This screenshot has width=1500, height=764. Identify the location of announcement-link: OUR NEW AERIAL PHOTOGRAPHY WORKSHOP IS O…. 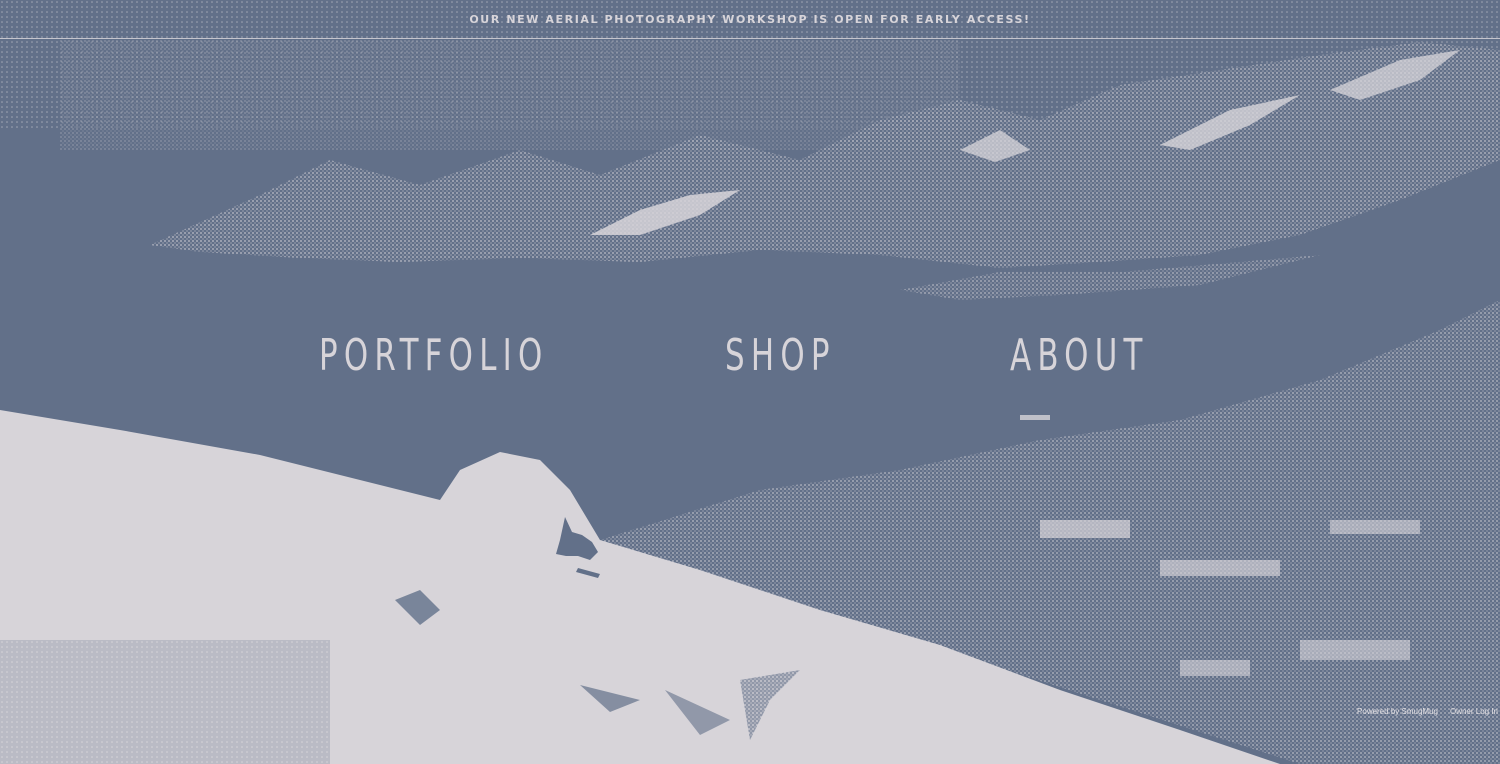
(749, 19).